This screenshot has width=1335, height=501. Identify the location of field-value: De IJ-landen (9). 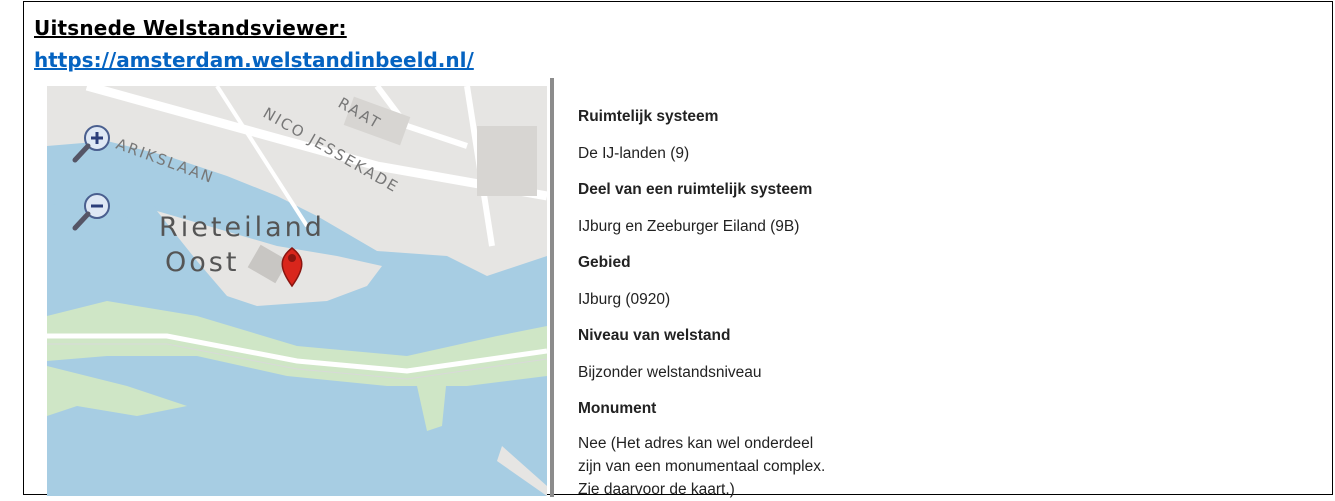
(634, 153).